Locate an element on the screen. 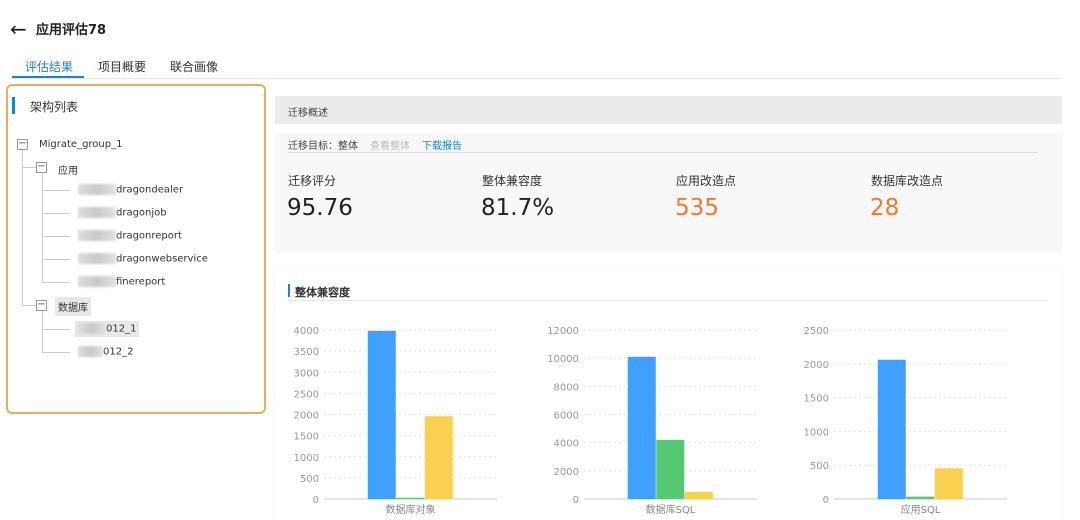  y-tick-label: 3500 is located at coordinates (306, 352).